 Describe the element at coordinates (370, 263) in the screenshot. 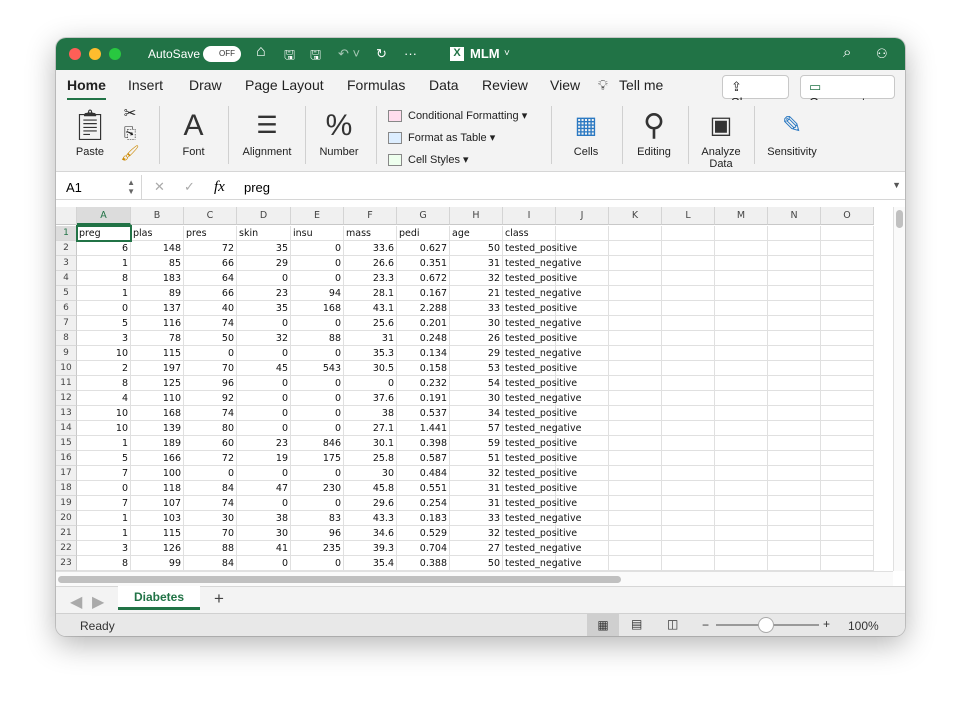

I see `data-cell: 26.6` at that location.